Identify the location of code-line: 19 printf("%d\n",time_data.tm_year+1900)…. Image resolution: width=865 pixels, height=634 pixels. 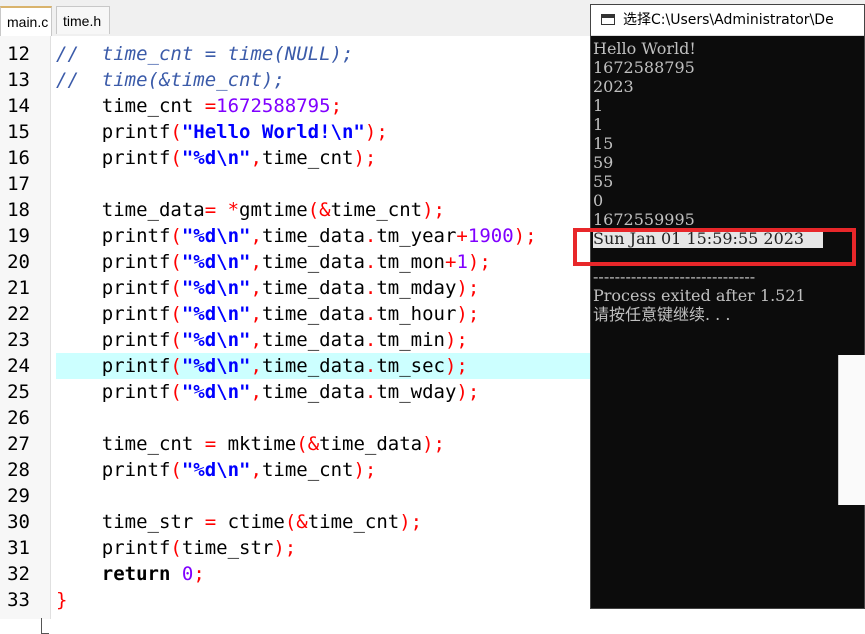
(295, 236).